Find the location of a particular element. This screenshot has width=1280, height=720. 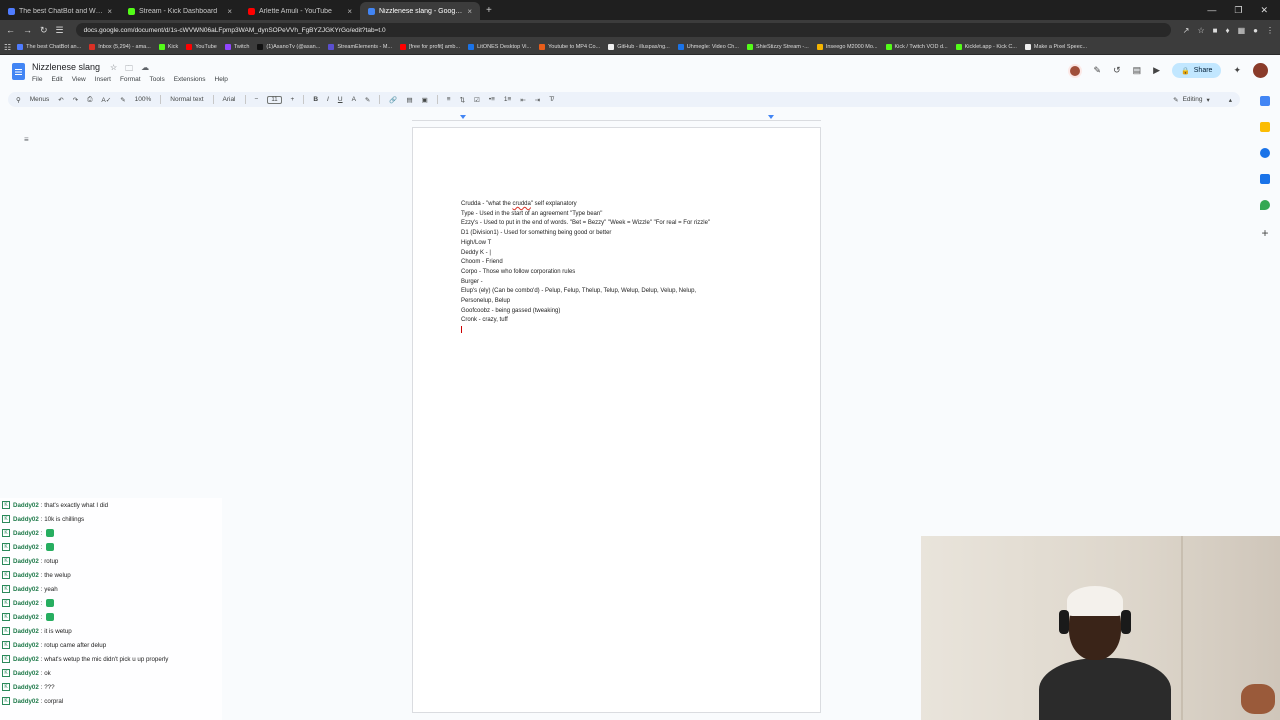

keep-icon is located at coordinates (1265, 127).